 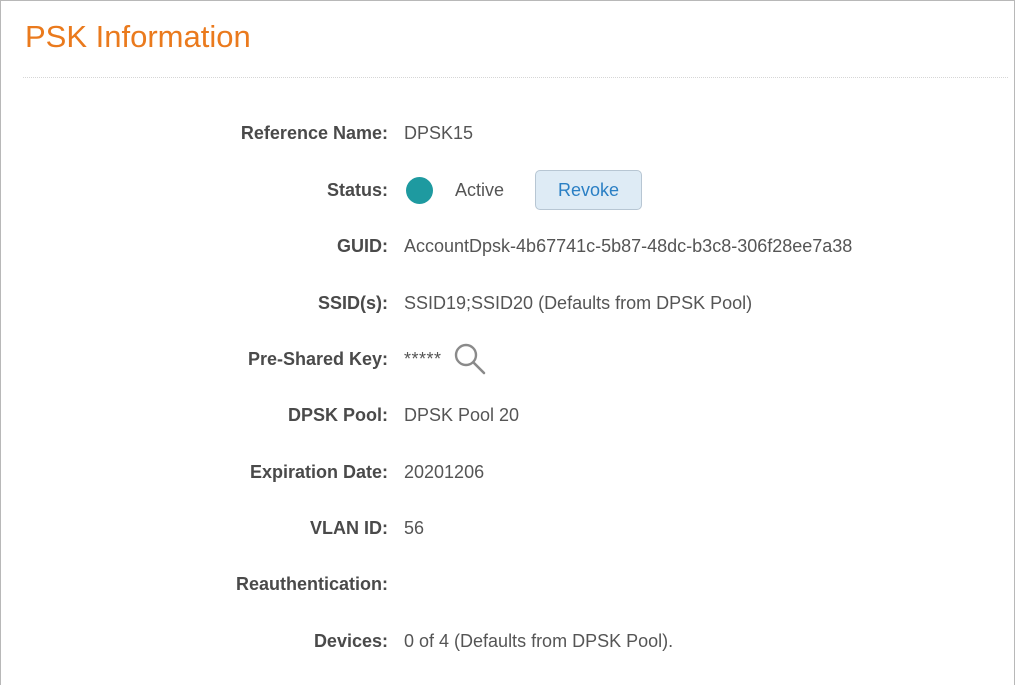 I want to click on devices-label: Devices:, so click(x=350, y=640).